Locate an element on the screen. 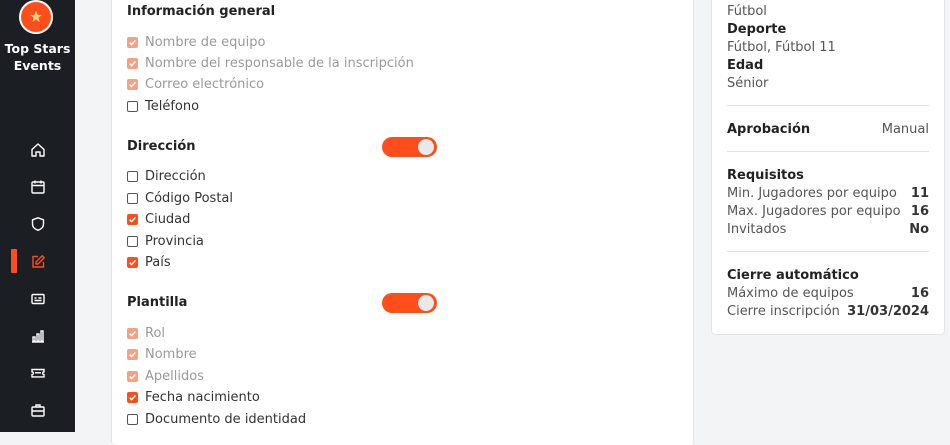  nav-briefcase is located at coordinates (37, 410).